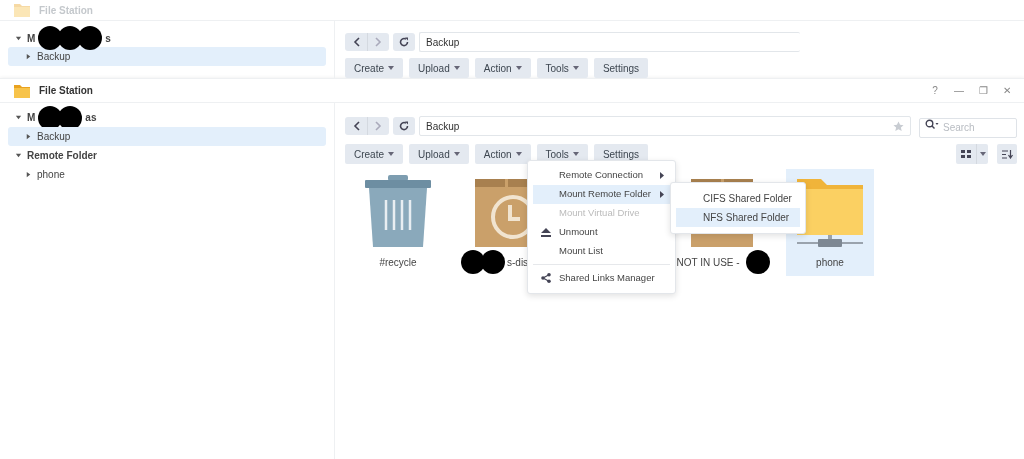 This screenshot has width=1024, height=459. What do you see at coordinates (620, 68) in the screenshot?
I see `toolbar-button: Settings` at bounding box center [620, 68].